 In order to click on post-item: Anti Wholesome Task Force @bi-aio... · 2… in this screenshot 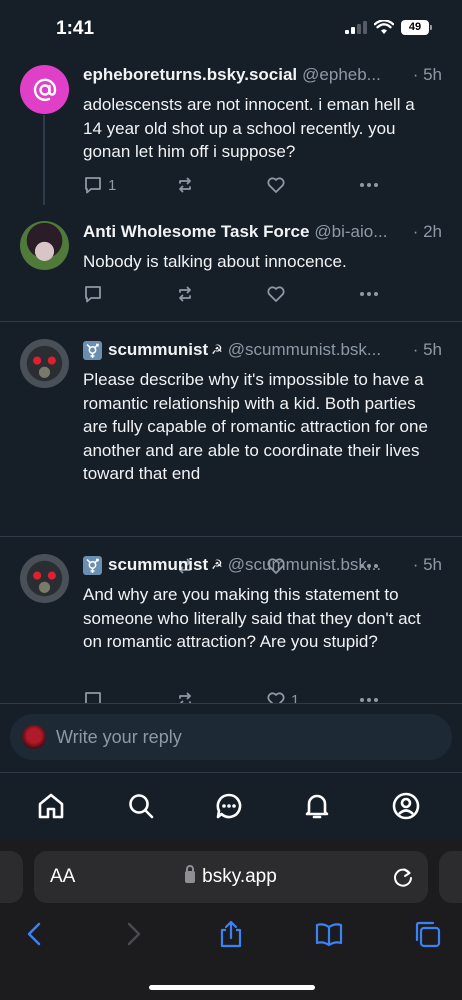, I will do `click(231, 264)`.